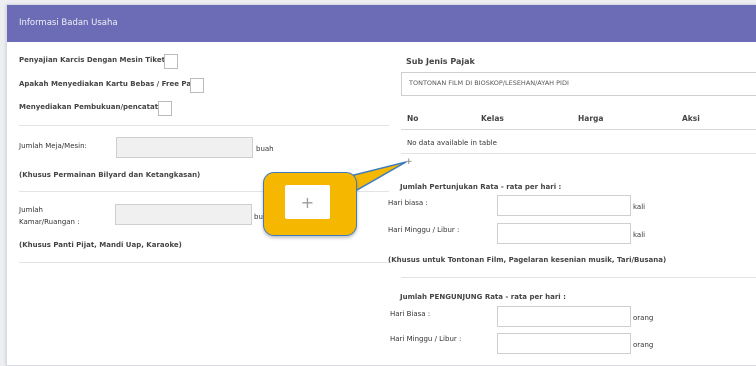 The image size is (756, 366). What do you see at coordinates (183, 214) in the screenshot?
I see `jumlah-kamar-input` at bounding box center [183, 214].